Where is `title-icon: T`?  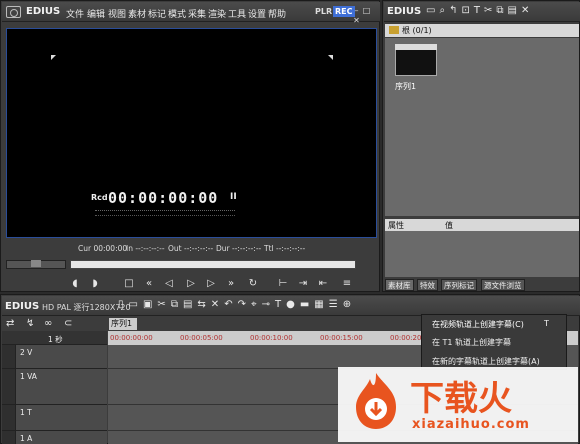
title-icon: T is located at coordinates (278, 305).